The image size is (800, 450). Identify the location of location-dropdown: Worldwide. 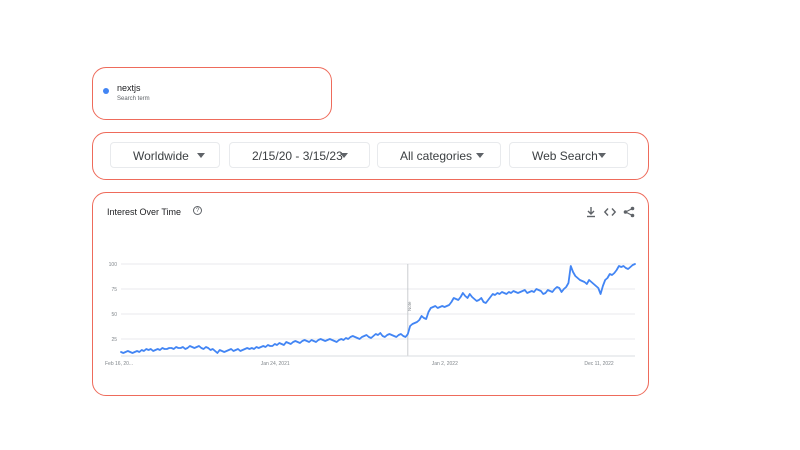
(165, 155).